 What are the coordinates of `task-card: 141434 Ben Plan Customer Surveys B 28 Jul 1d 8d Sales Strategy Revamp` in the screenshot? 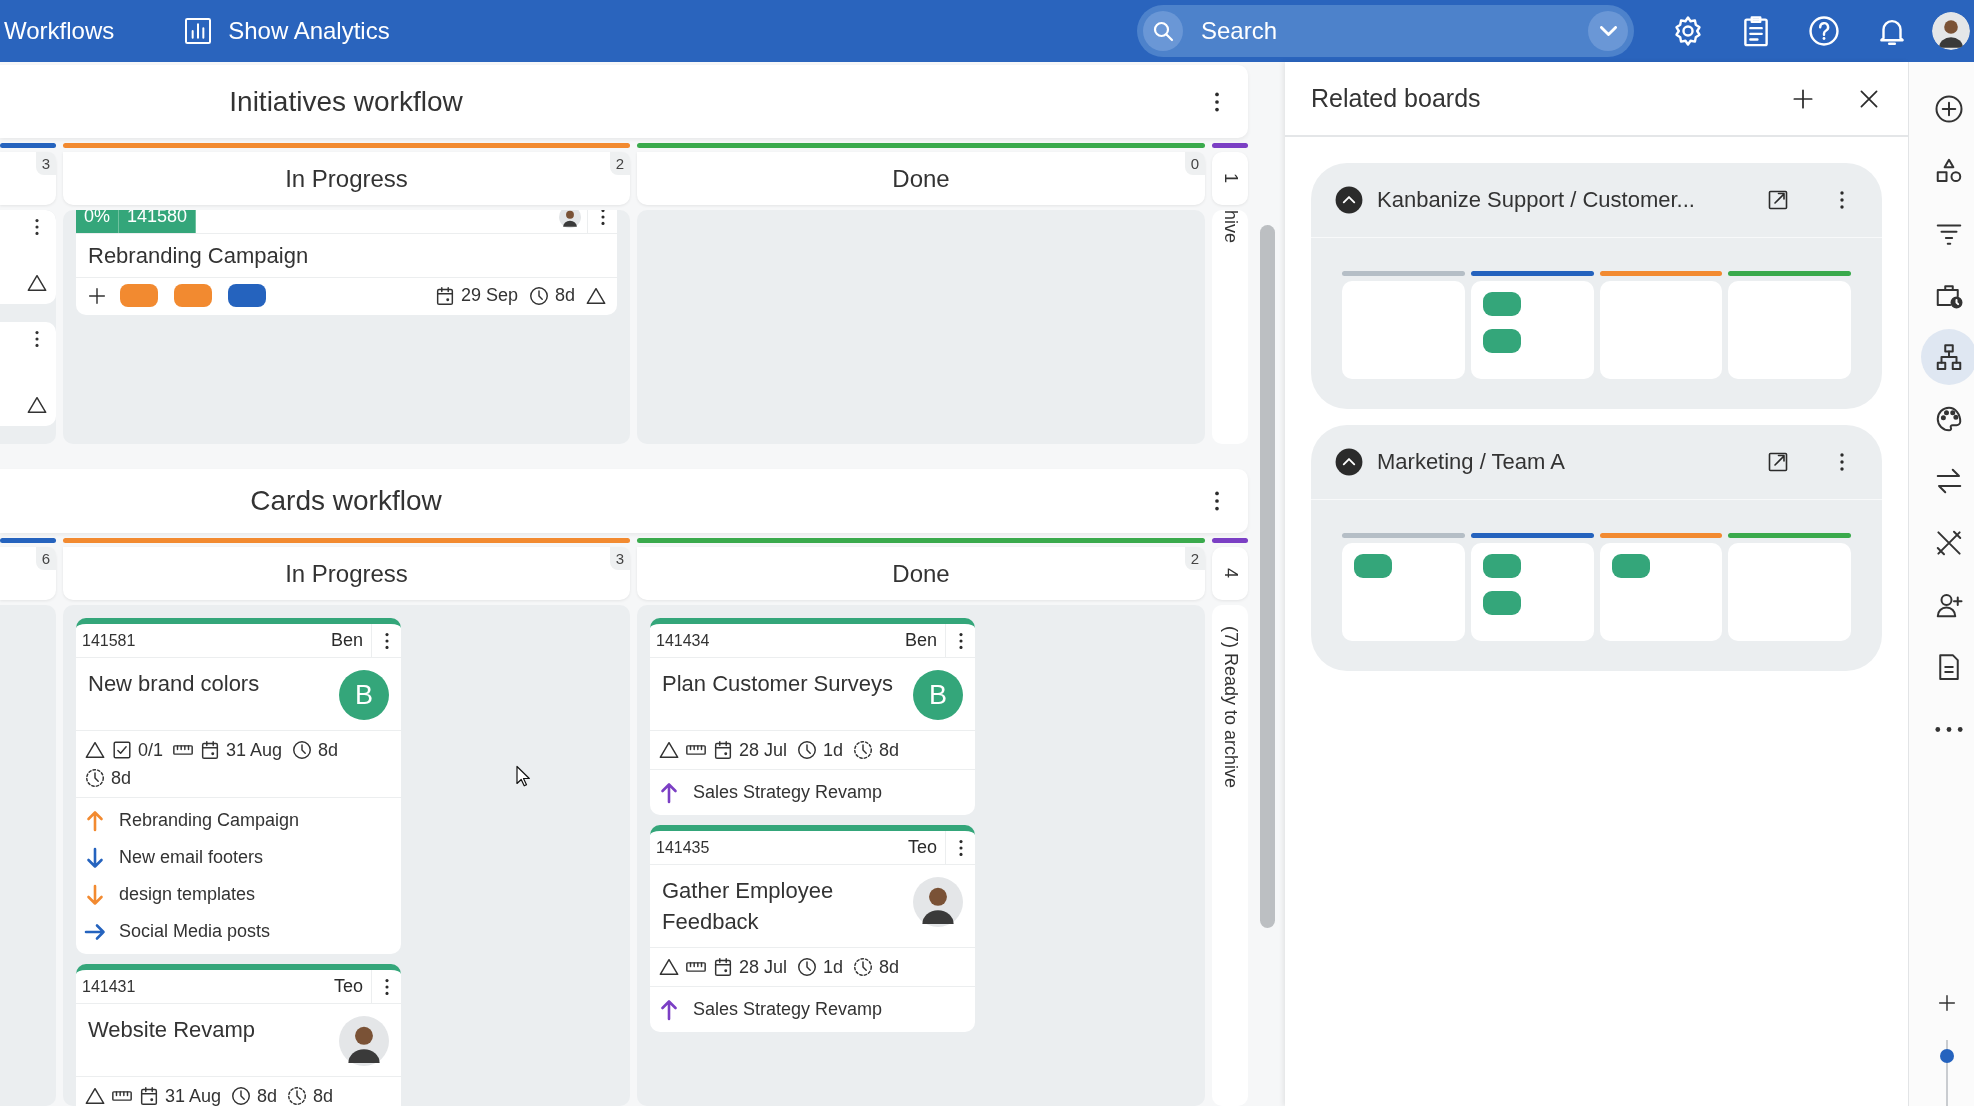 It's located at (812, 716).